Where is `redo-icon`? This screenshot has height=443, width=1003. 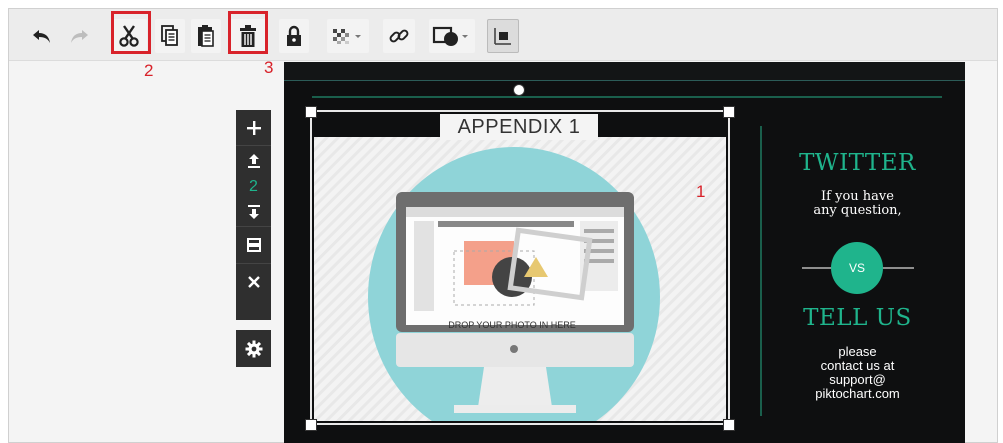 redo-icon is located at coordinates (79, 36).